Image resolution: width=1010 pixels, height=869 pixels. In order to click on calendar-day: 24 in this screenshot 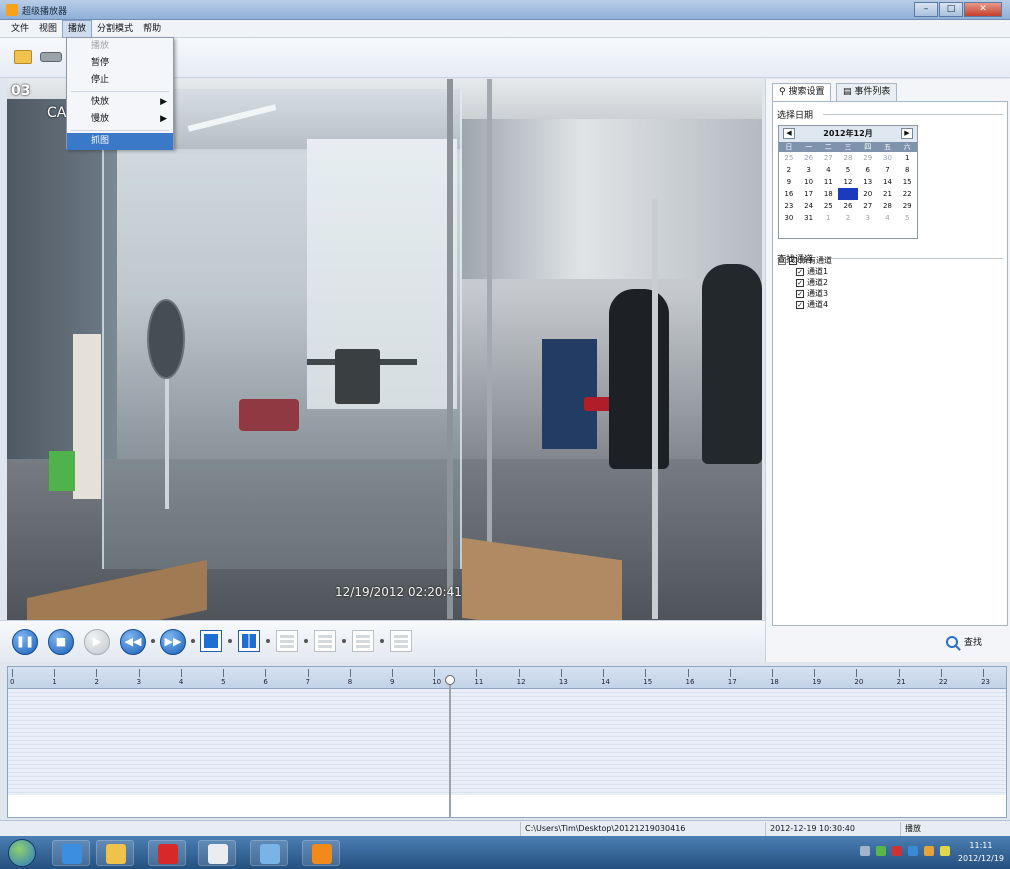, I will do `click(809, 206)`.